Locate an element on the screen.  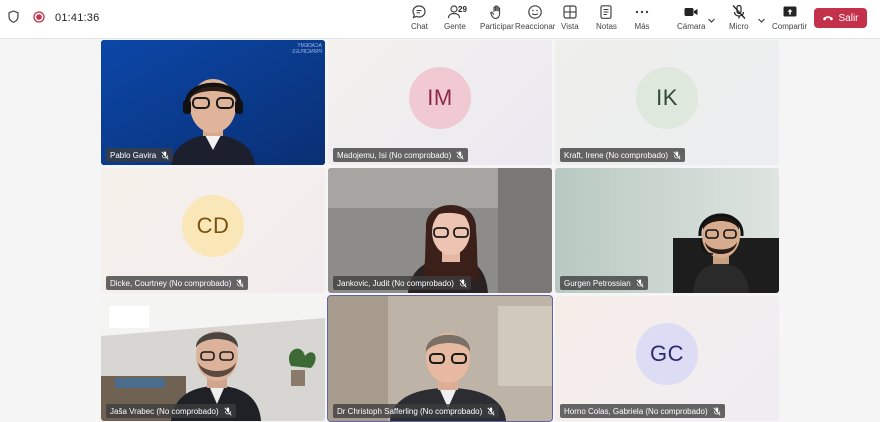
leave-button: Salir is located at coordinates (840, 18).